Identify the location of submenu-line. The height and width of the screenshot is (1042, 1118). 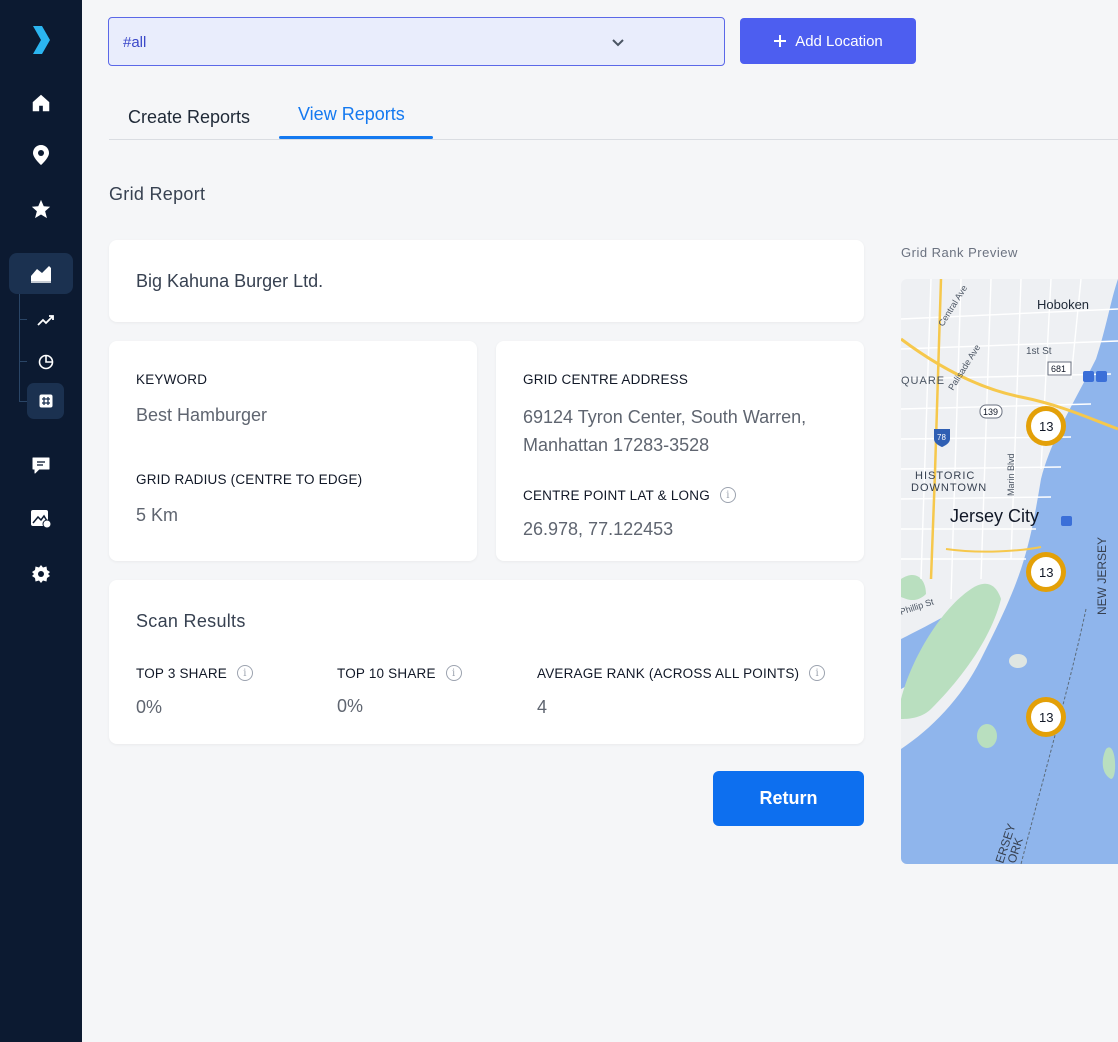
(19, 348).